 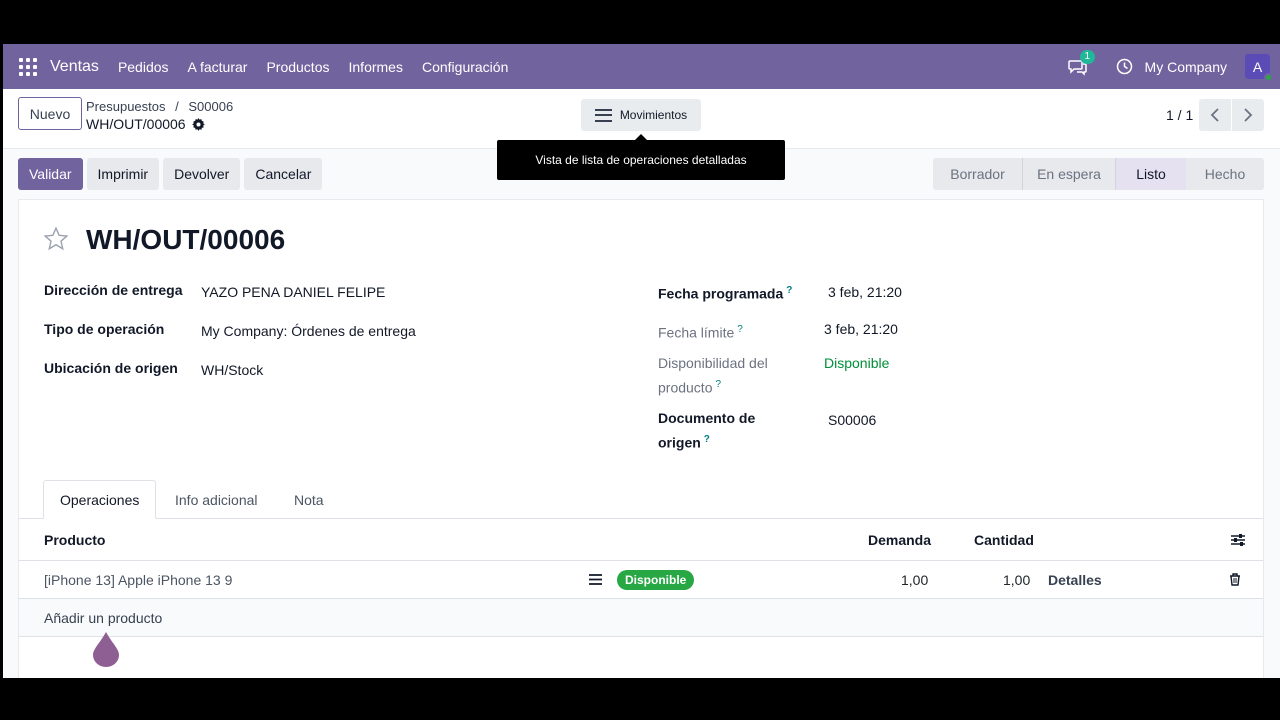 What do you see at coordinates (104, 329) in the screenshot?
I see `operation-type-label: Tipo de operación` at bounding box center [104, 329].